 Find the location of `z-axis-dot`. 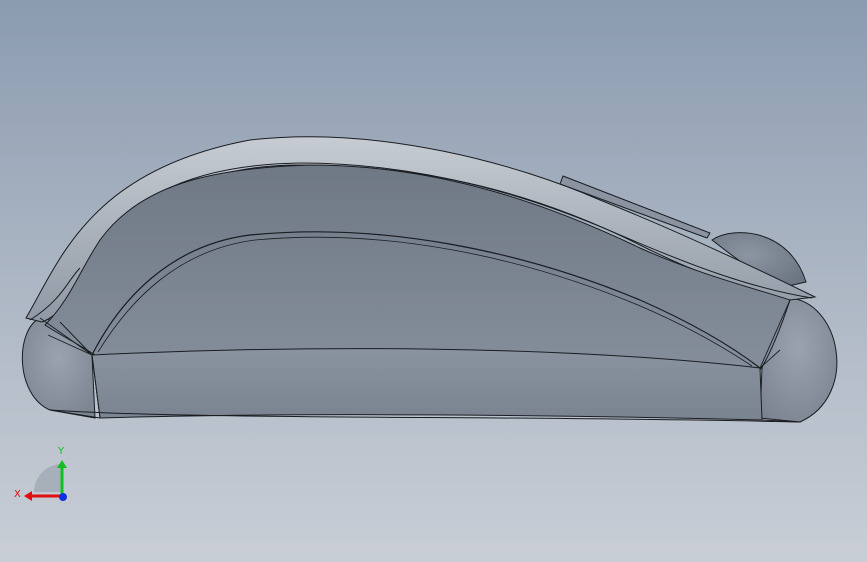

z-axis-dot is located at coordinates (63, 497).